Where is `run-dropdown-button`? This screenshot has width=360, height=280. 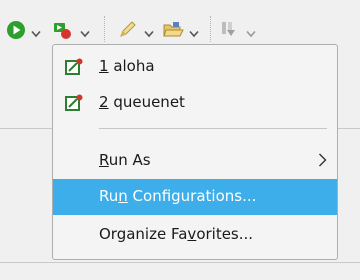
run-dropdown-button is located at coordinates (36, 33).